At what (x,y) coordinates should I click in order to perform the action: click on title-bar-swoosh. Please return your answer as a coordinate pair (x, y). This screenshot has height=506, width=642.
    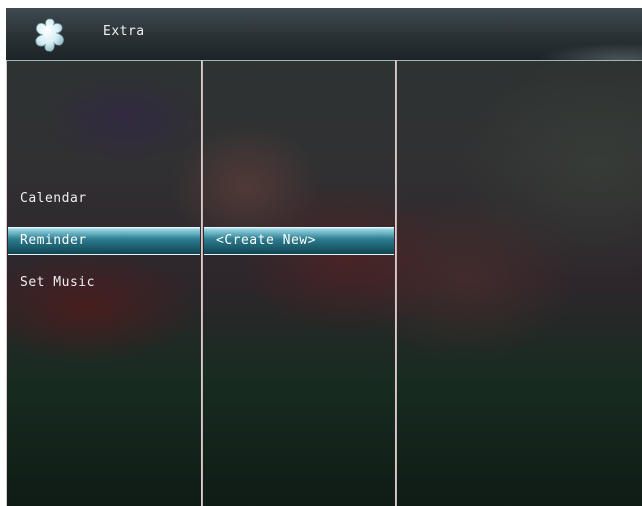
    Looking at the image, I should click on (567, 45).